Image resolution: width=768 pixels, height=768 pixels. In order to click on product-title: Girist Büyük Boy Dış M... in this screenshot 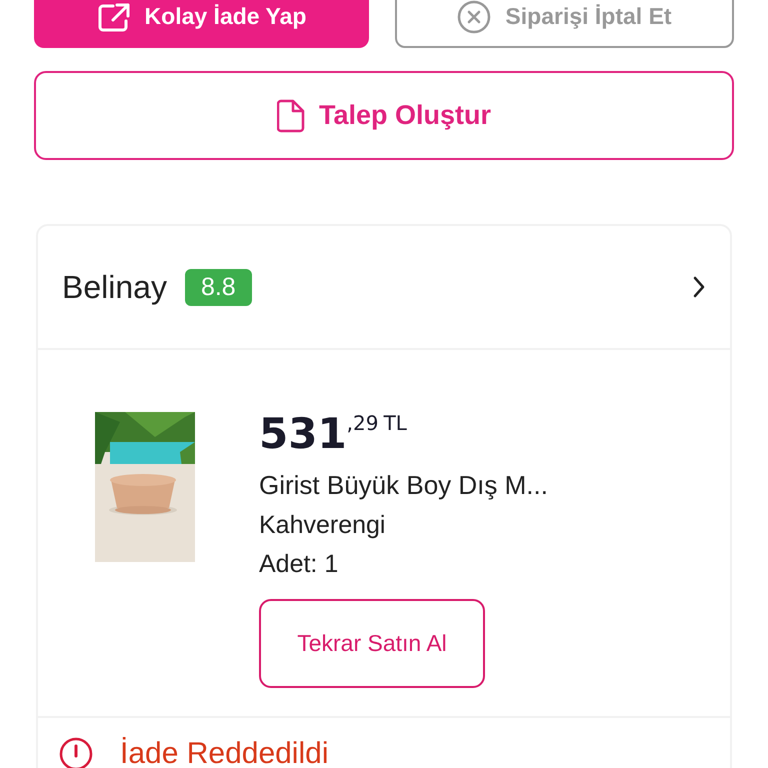, I will do `click(403, 485)`.